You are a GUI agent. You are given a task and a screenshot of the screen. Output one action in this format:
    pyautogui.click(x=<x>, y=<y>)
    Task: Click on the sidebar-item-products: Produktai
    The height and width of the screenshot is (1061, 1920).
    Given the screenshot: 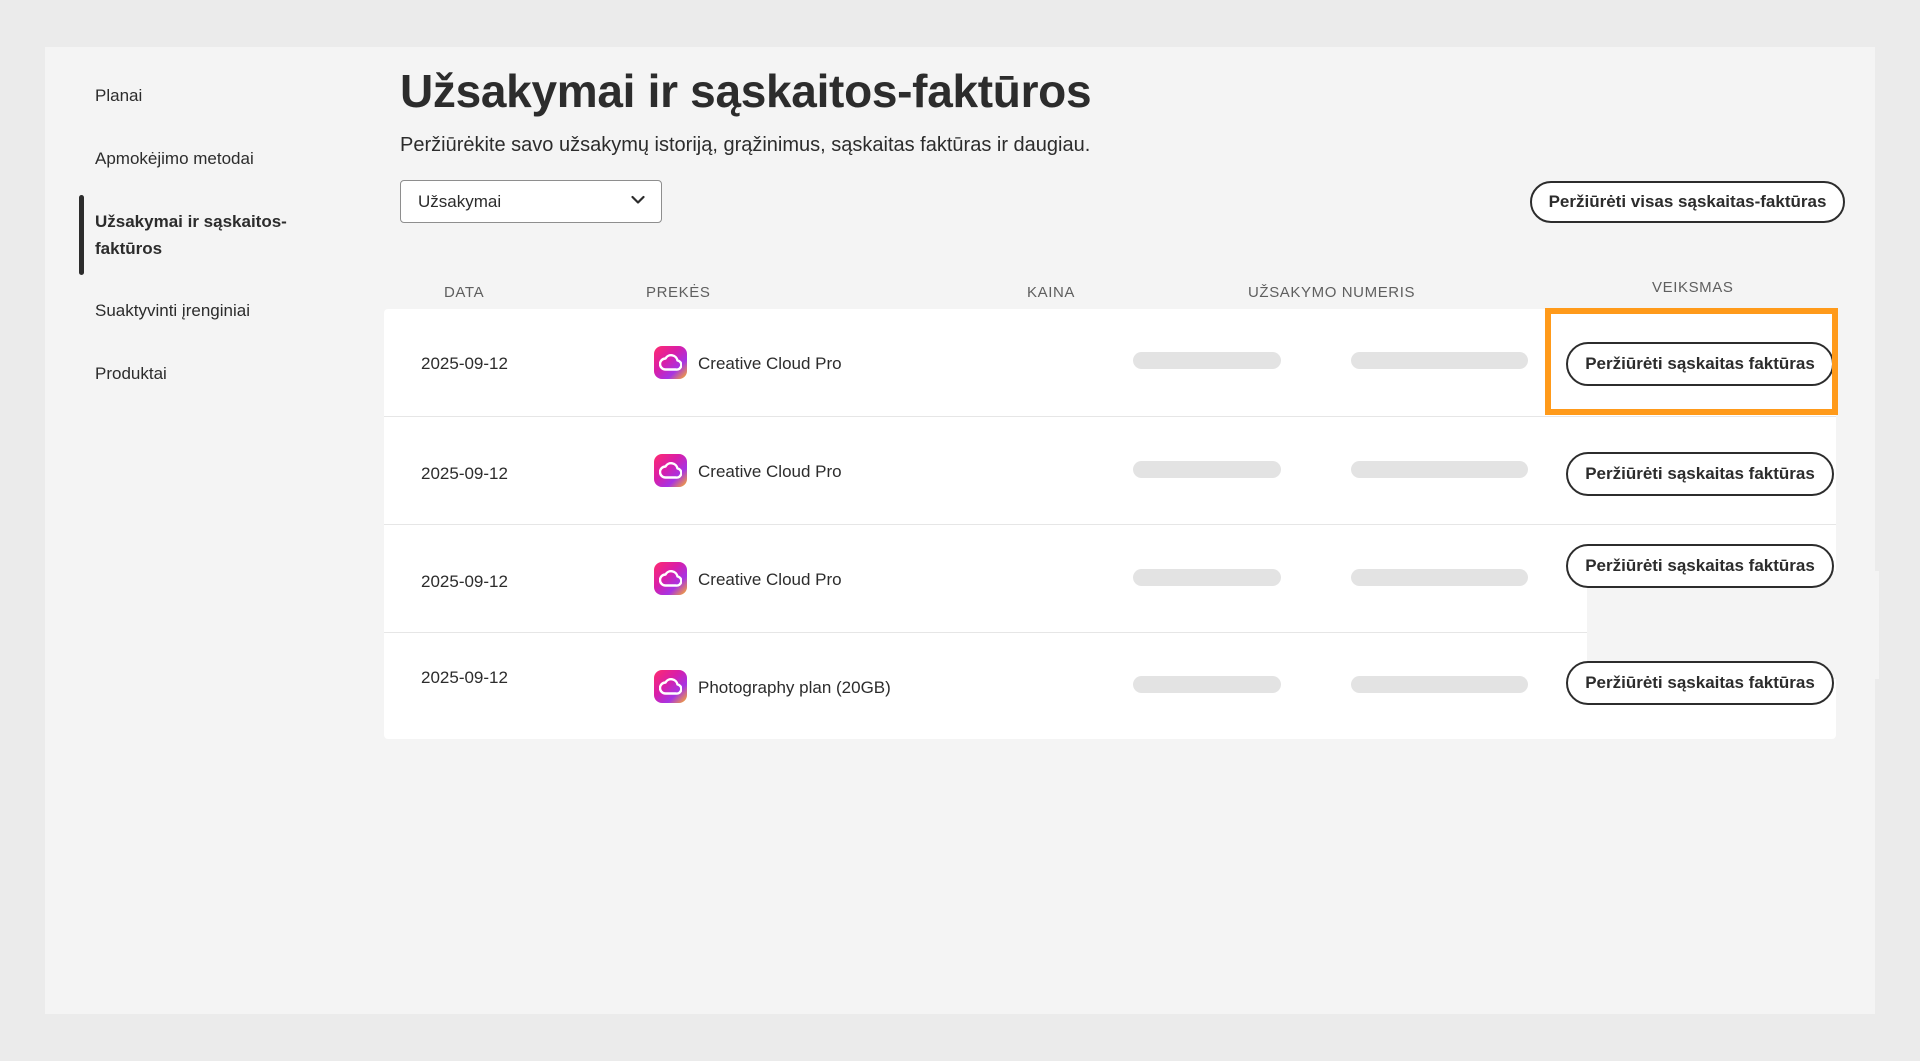 What is the action you would take?
    pyautogui.click(x=215, y=373)
    